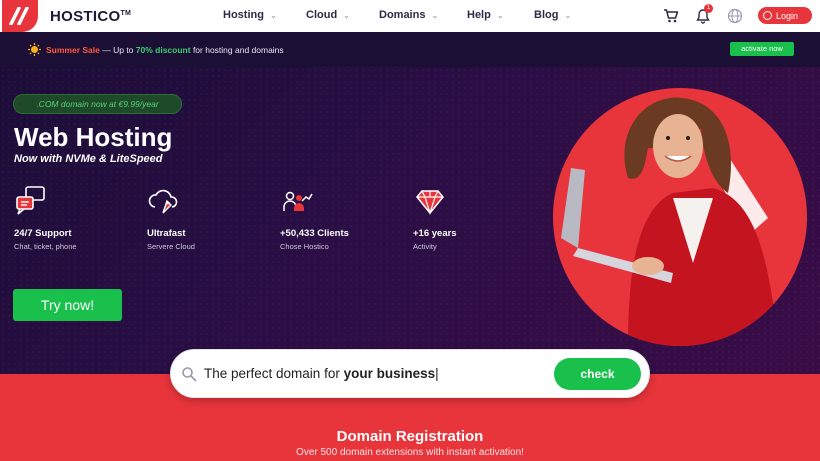  What do you see at coordinates (708, 8) in the screenshot?
I see `notification-badge: 1` at bounding box center [708, 8].